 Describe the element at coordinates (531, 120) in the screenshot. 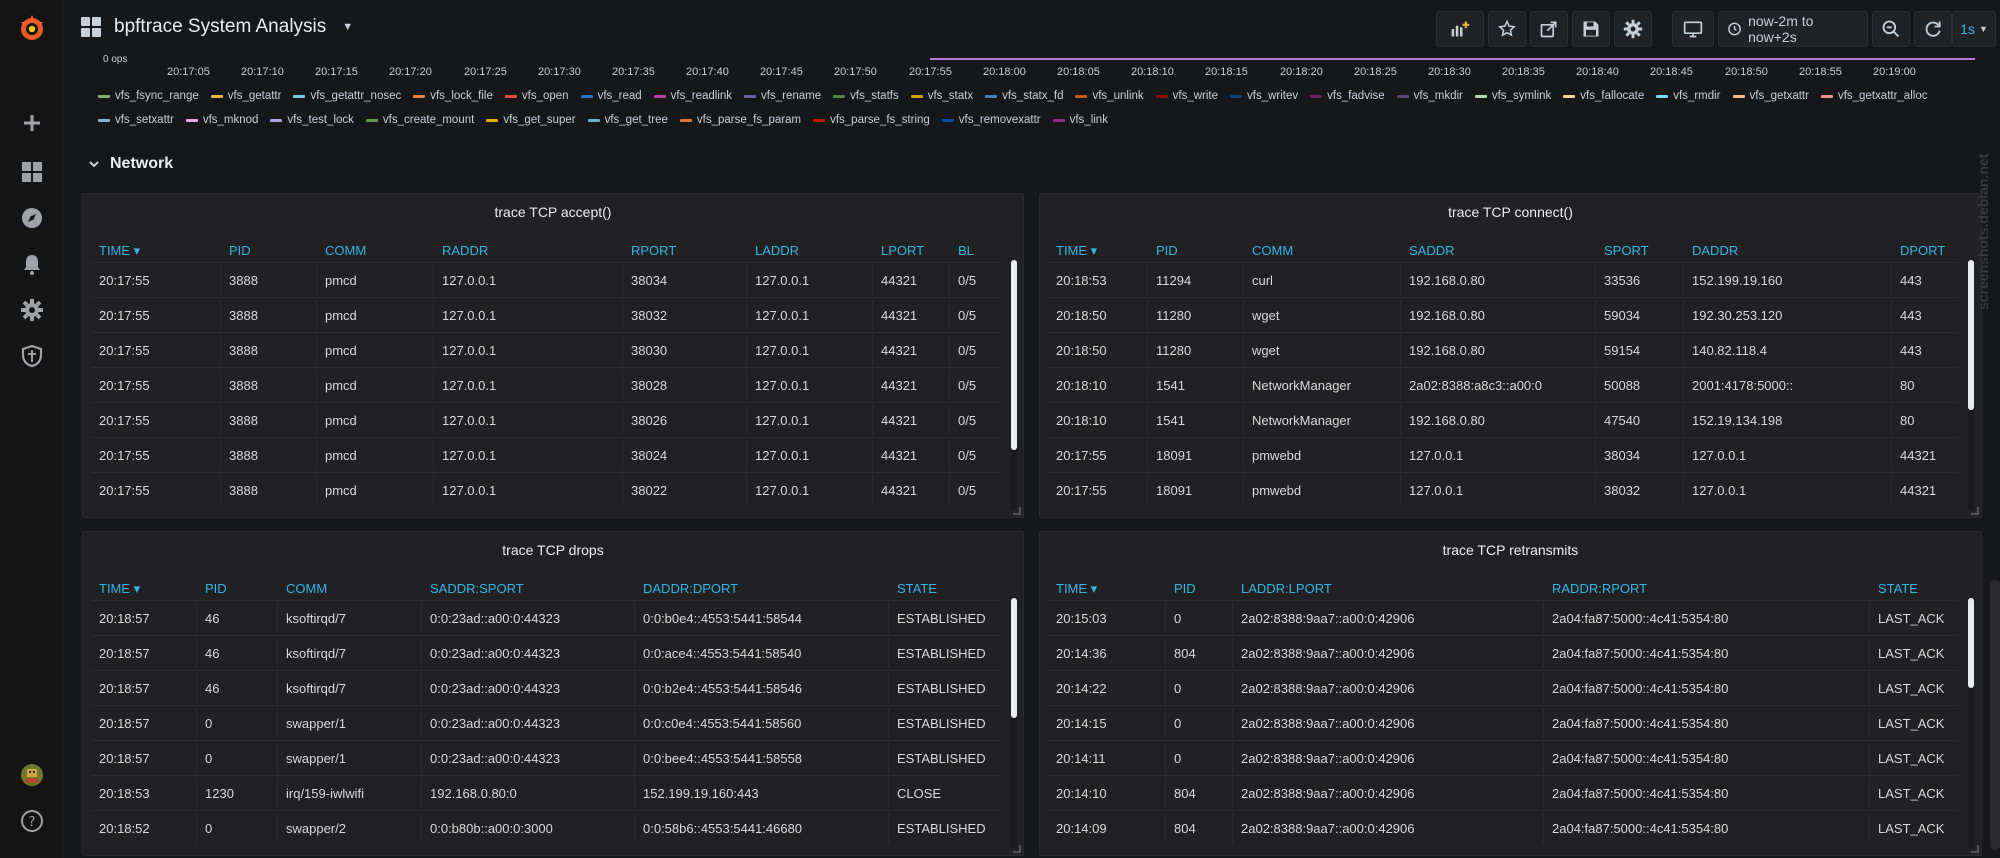

I see `legend-item: vfs_get_super` at that location.